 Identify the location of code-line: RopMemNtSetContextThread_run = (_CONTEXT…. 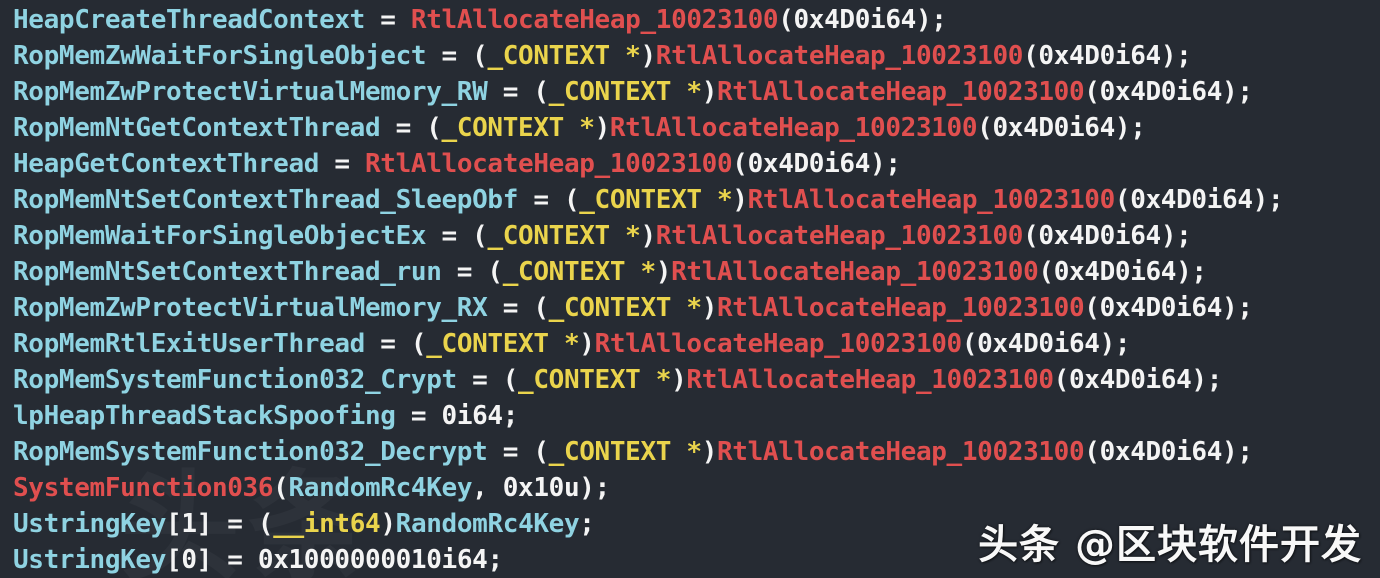
(690, 272).